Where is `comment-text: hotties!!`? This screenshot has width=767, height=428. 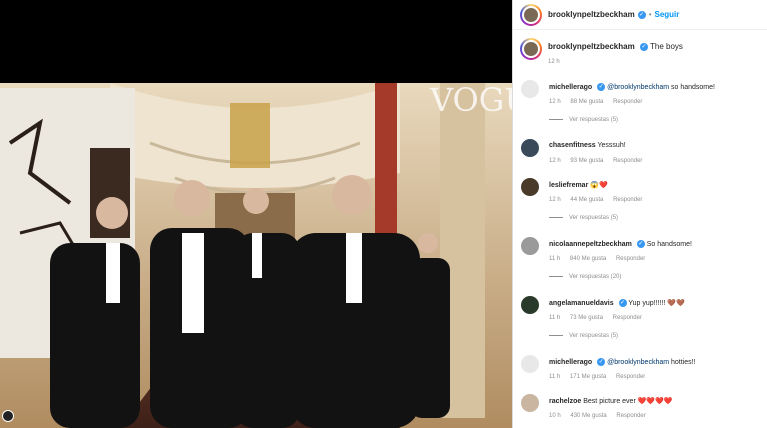
comment-text: hotties!! is located at coordinates (682, 362).